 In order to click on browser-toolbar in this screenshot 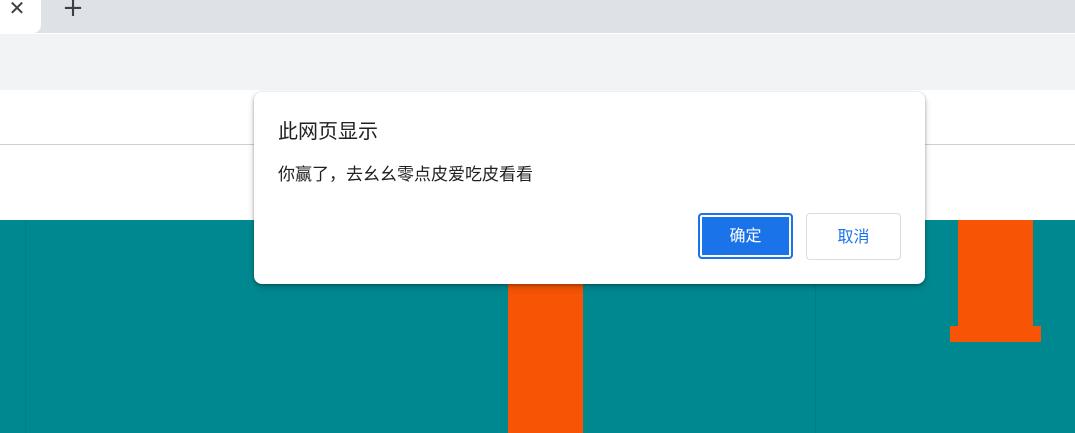, I will do `click(537, 62)`.